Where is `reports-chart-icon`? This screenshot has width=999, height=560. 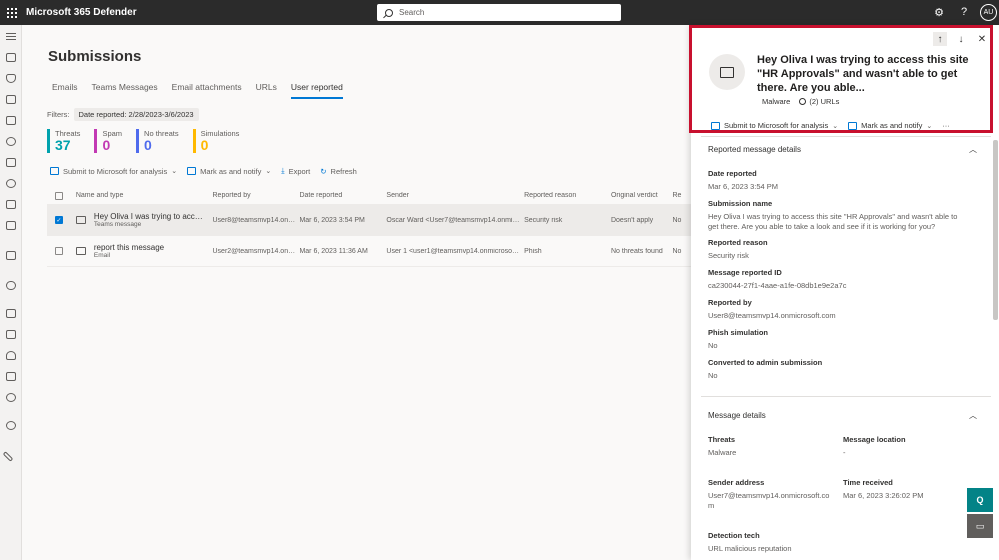 reports-chart-icon is located at coordinates (11, 313).